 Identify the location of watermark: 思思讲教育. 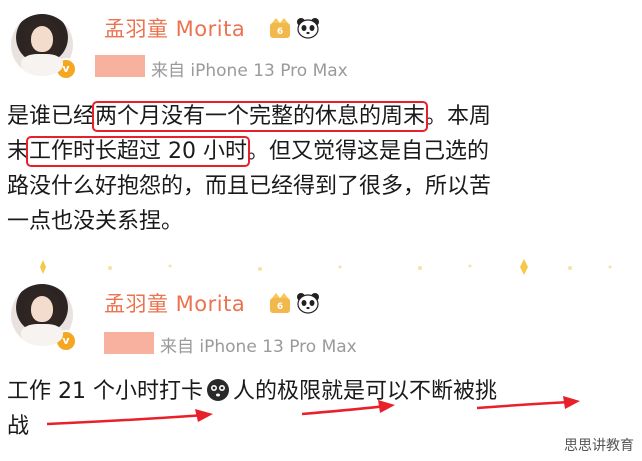
(599, 446).